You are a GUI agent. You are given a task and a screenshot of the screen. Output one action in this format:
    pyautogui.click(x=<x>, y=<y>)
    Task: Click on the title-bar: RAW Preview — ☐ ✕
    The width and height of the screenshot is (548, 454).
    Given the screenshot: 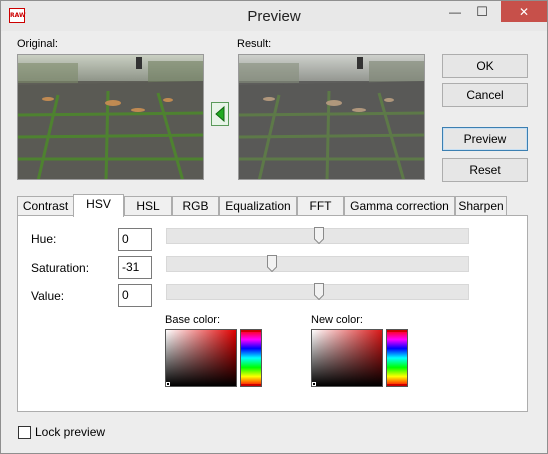 What is the action you would take?
    pyautogui.click(x=274, y=16)
    